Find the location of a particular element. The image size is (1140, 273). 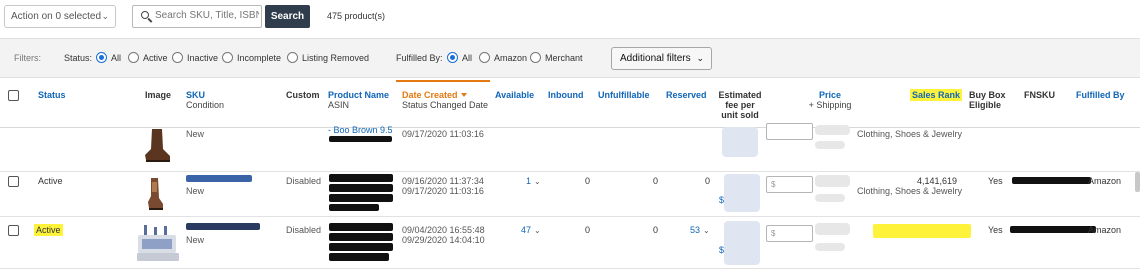

search-field is located at coordinates (197, 16).